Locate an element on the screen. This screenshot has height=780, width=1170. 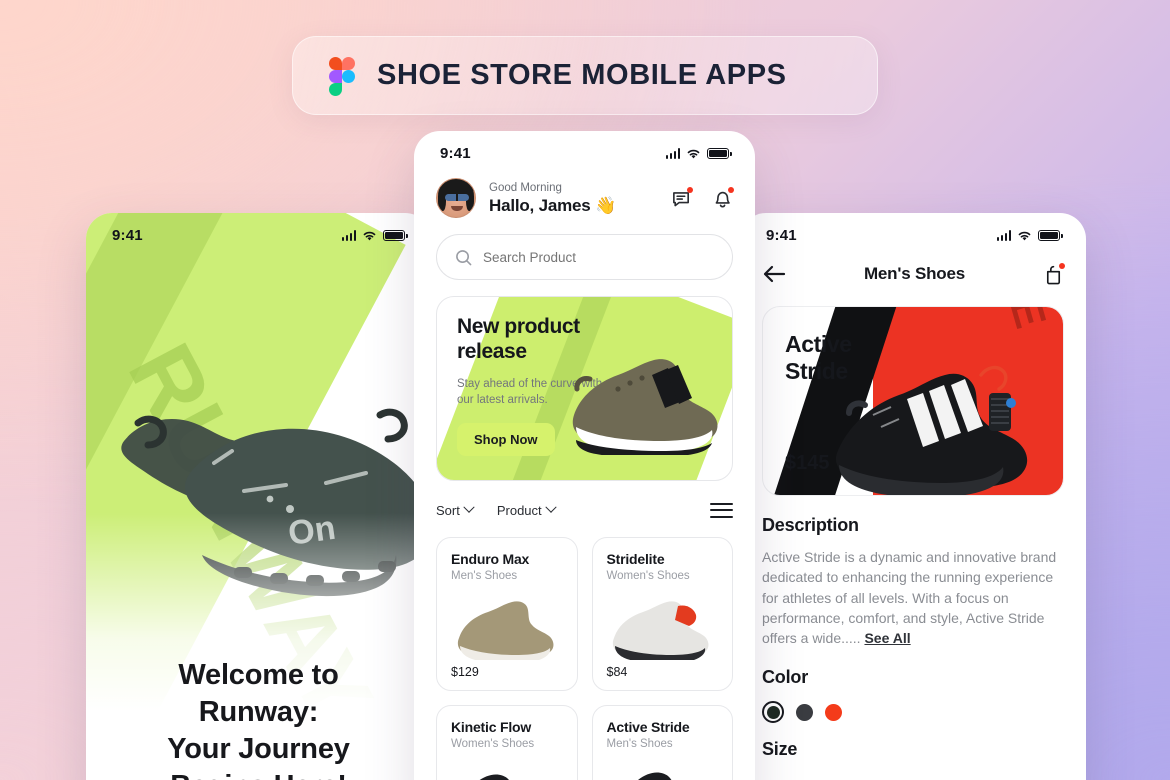
color-swatch-red is located at coordinates (833, 712).